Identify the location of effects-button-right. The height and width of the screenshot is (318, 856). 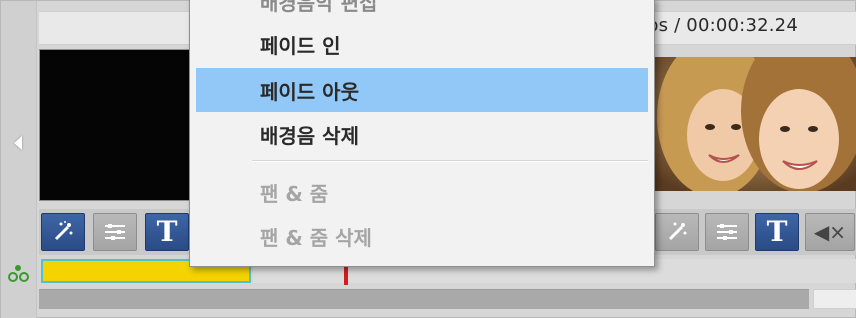
(677, 232).